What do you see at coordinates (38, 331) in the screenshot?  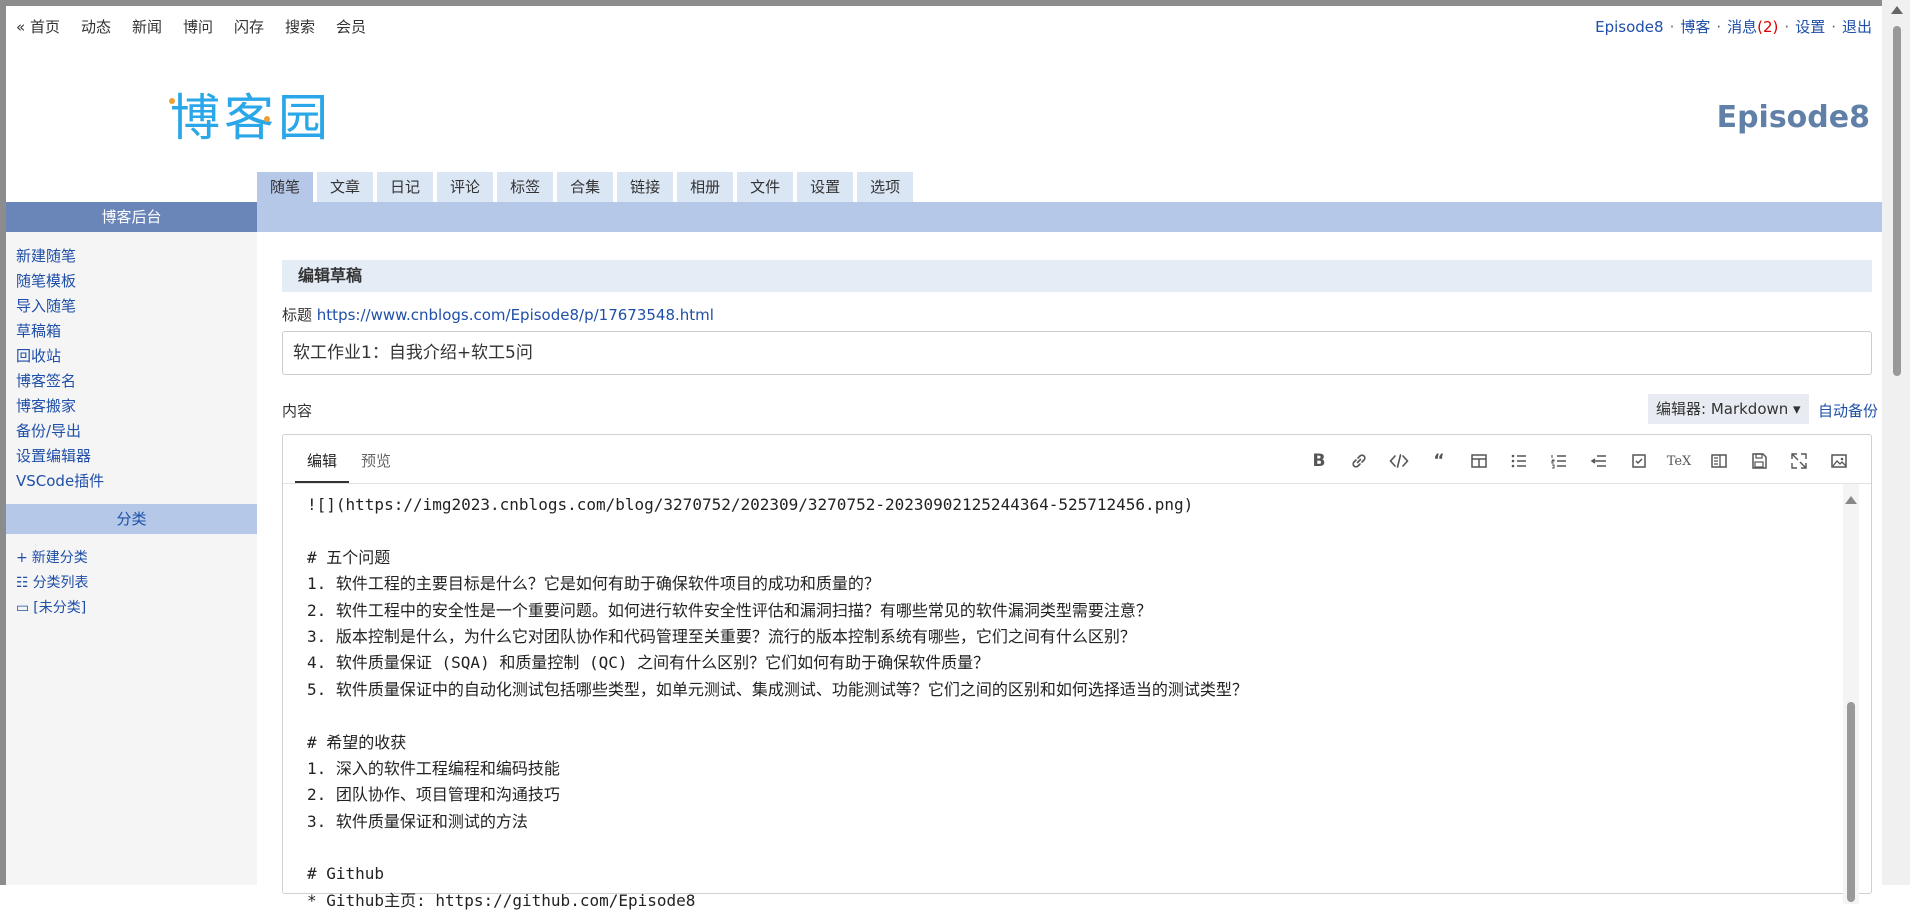 I see `sidebar-item-drafts: 草稿箱` at bounding box center [38, 331].